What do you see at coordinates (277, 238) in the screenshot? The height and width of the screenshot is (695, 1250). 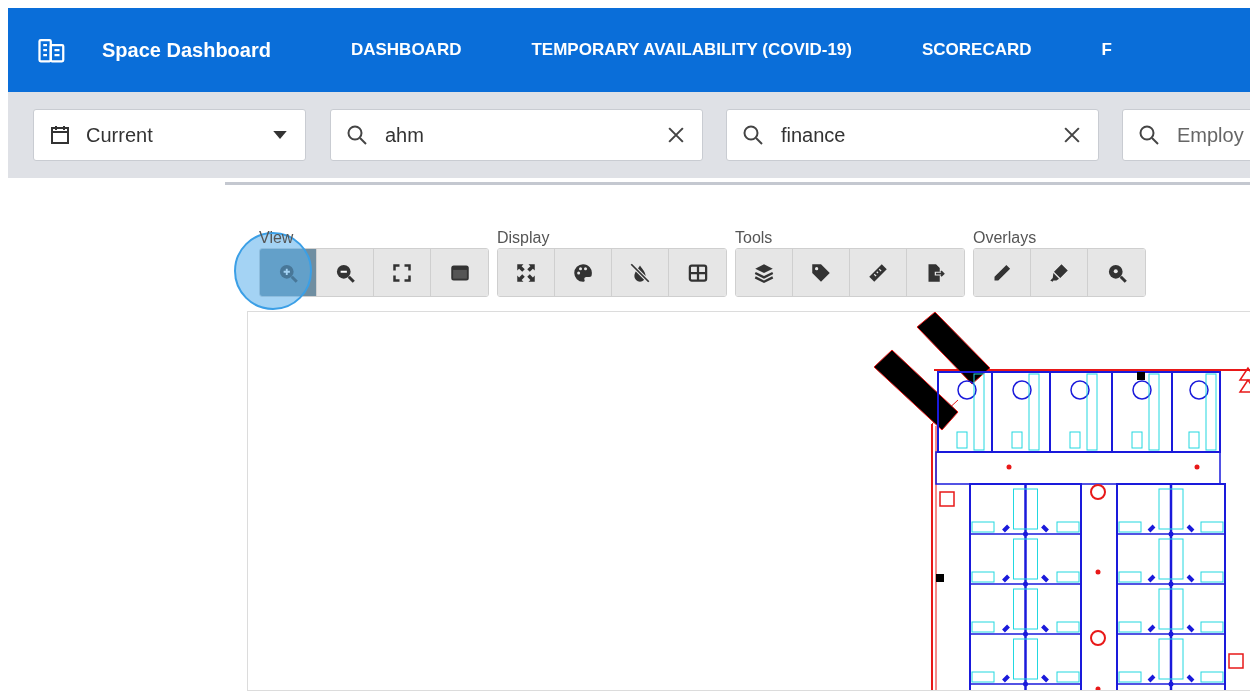 I see `group-label: View` at bounding box center [277, 238].